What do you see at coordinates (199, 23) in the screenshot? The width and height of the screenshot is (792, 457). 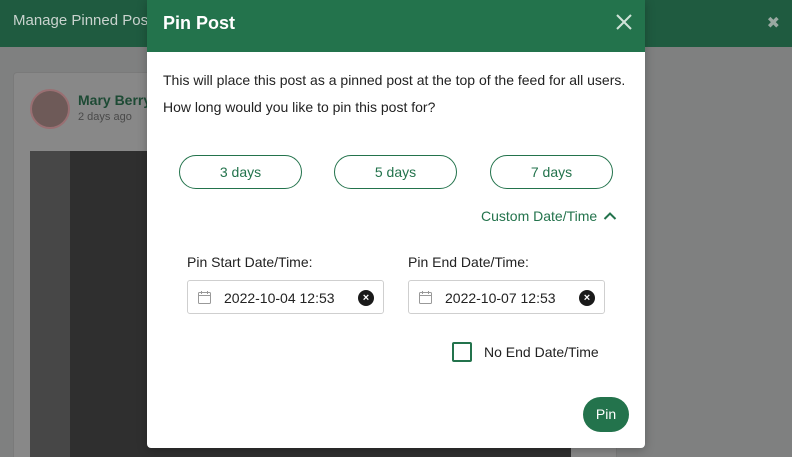 I see `modal-title: Pin Post` at bounding box center [199, 23].